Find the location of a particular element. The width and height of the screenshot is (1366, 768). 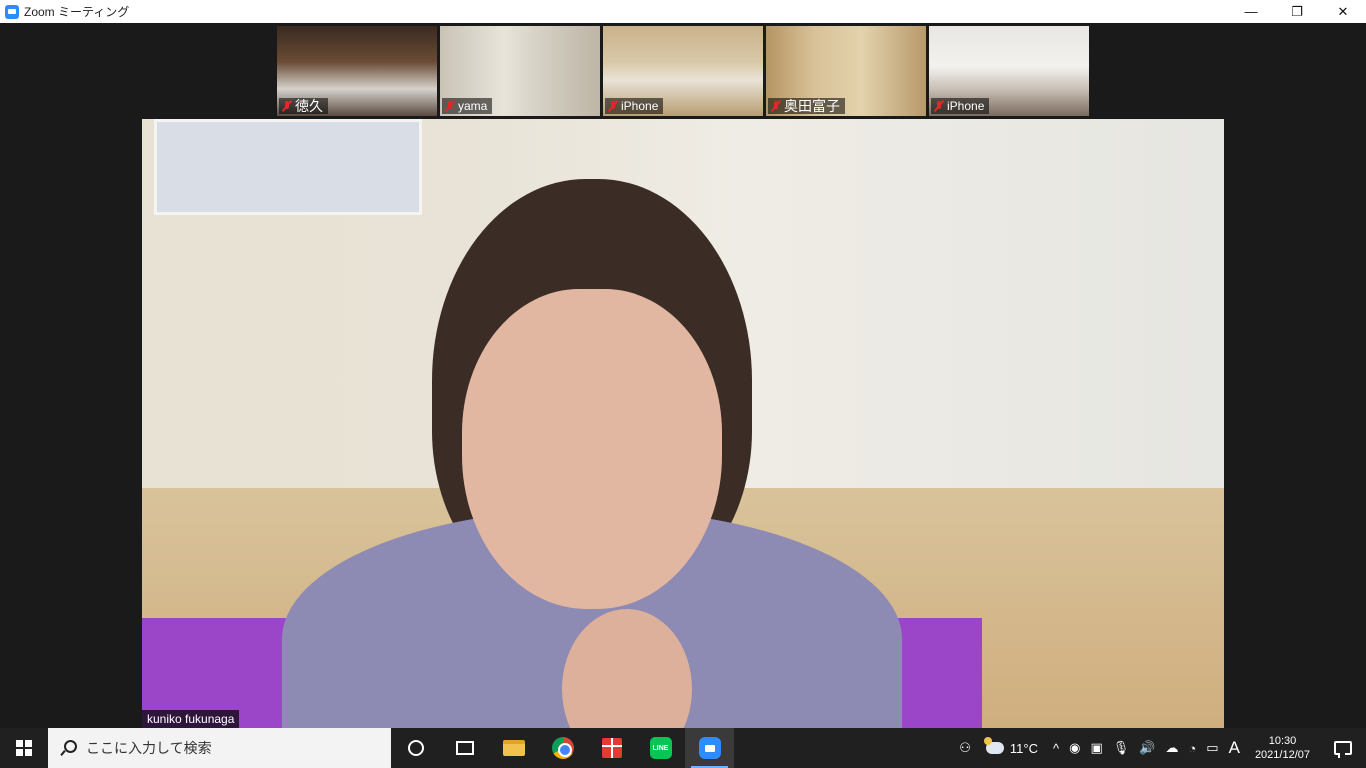

ime-mode-indicator: A is located at coordinates (1234, 748).